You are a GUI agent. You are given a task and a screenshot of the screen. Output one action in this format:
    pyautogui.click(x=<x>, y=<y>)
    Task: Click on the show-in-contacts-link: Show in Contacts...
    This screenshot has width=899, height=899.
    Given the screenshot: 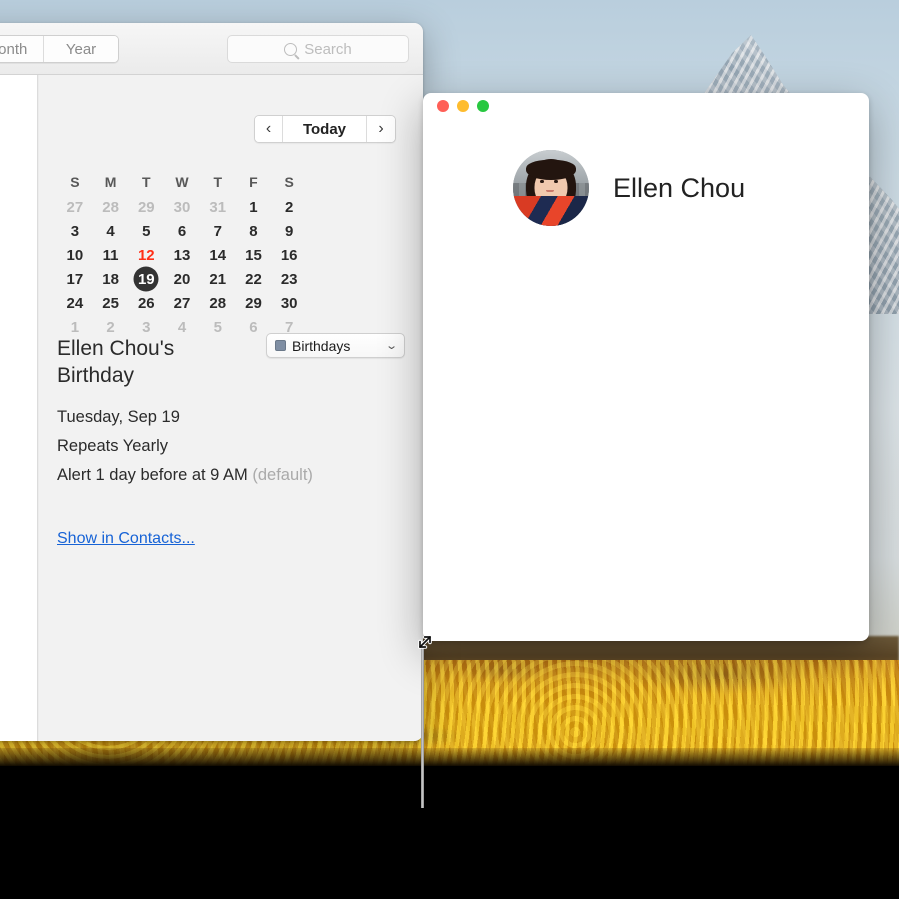 What is the action you would take?
    pyautogui.click(x=126, y=539)
    